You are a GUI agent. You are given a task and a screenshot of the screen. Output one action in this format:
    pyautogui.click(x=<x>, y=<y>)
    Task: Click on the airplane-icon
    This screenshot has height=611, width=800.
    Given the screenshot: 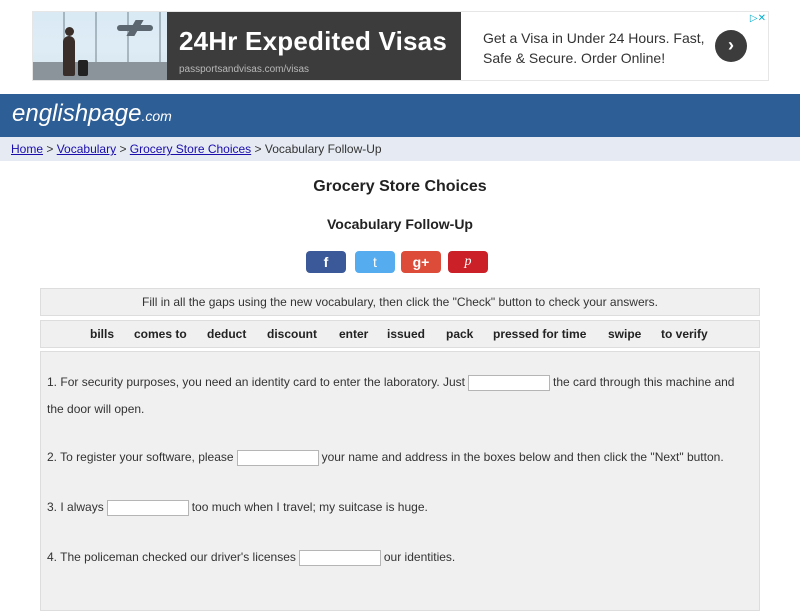 What is the action you would take?
    pyautogui.click(x=135, y=28)
    